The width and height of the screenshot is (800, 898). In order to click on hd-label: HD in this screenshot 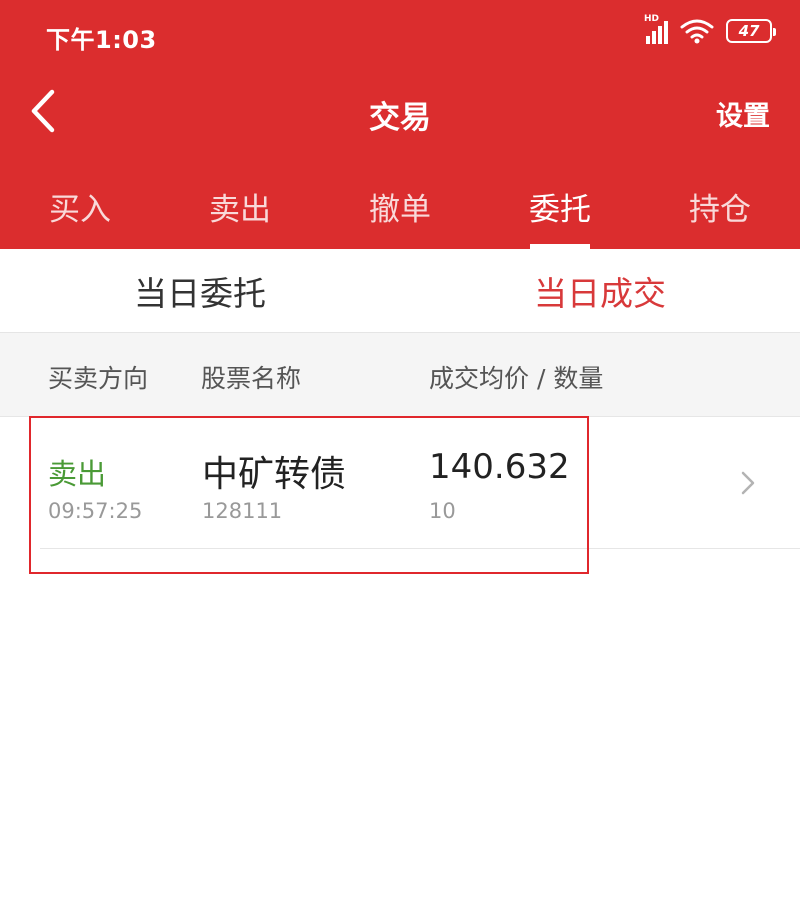, I will do `click(652, 19)`.